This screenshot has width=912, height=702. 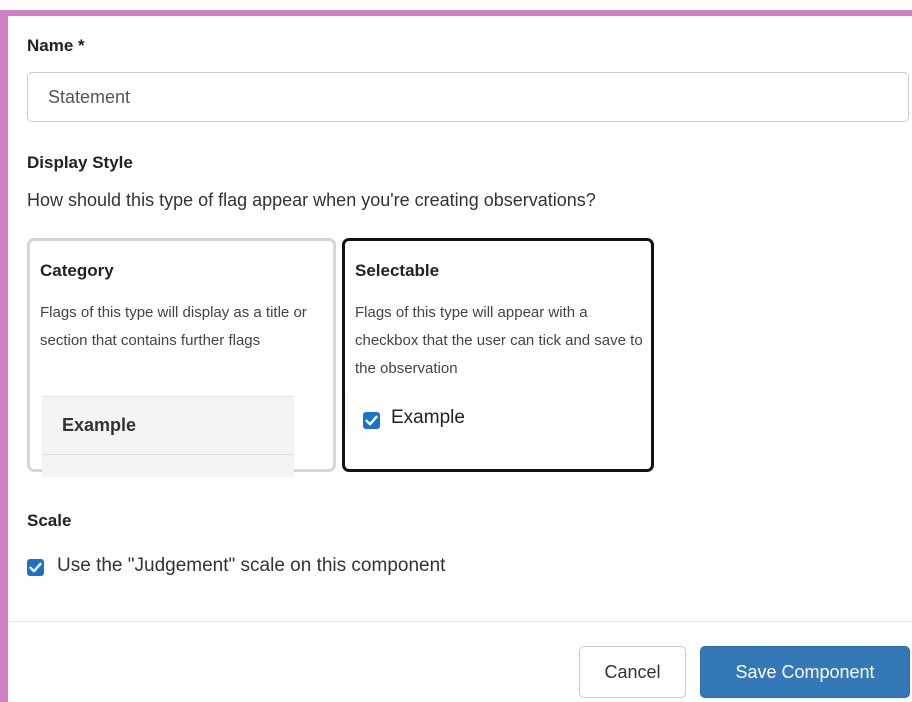 What do you see at coordinates (80, 162) in the screenshot?
I see `display-style-label: Display Style` at bounding box center [80, 162].